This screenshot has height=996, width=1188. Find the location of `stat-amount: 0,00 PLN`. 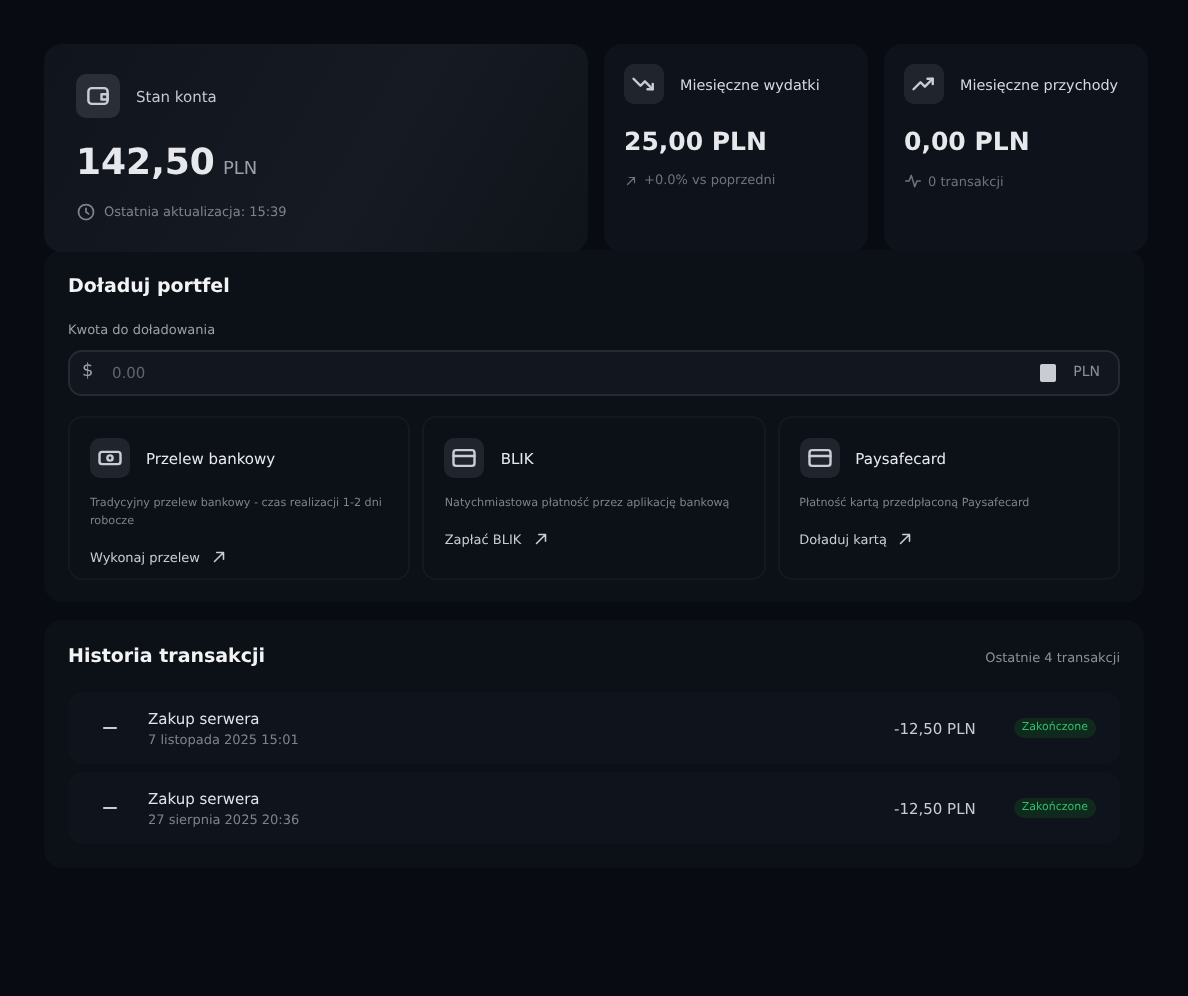

stat-amount: 0,00 PLN is located at coordinates (968, 141).